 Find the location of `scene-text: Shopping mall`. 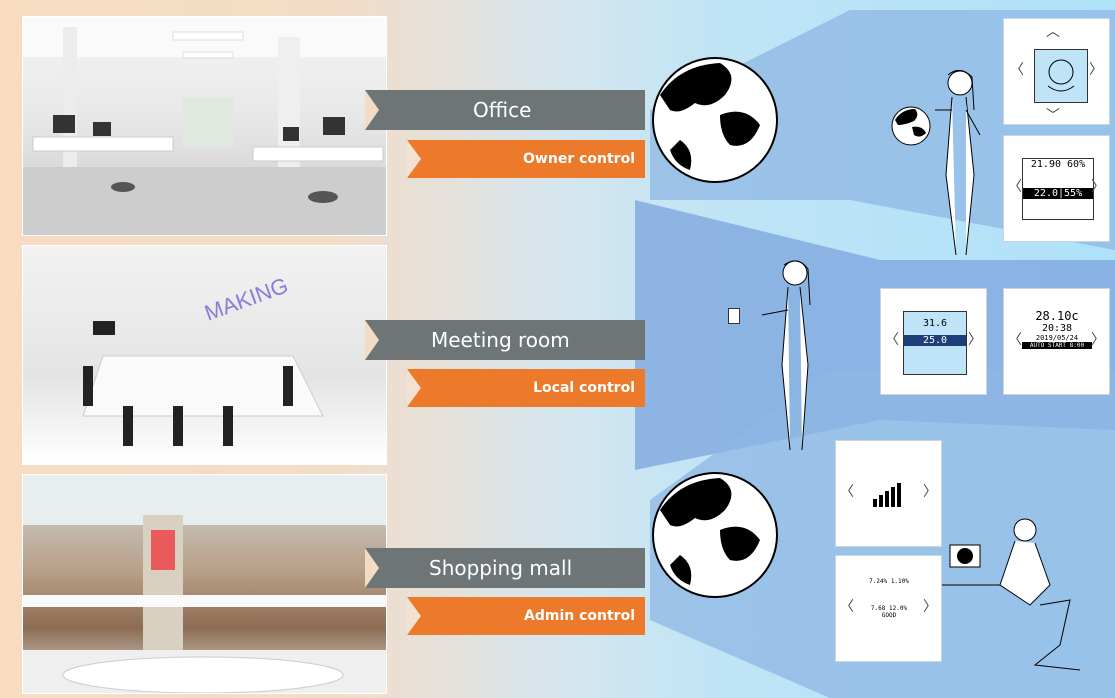

scene-text: Shopping mall is located at coordinates (501, 568).